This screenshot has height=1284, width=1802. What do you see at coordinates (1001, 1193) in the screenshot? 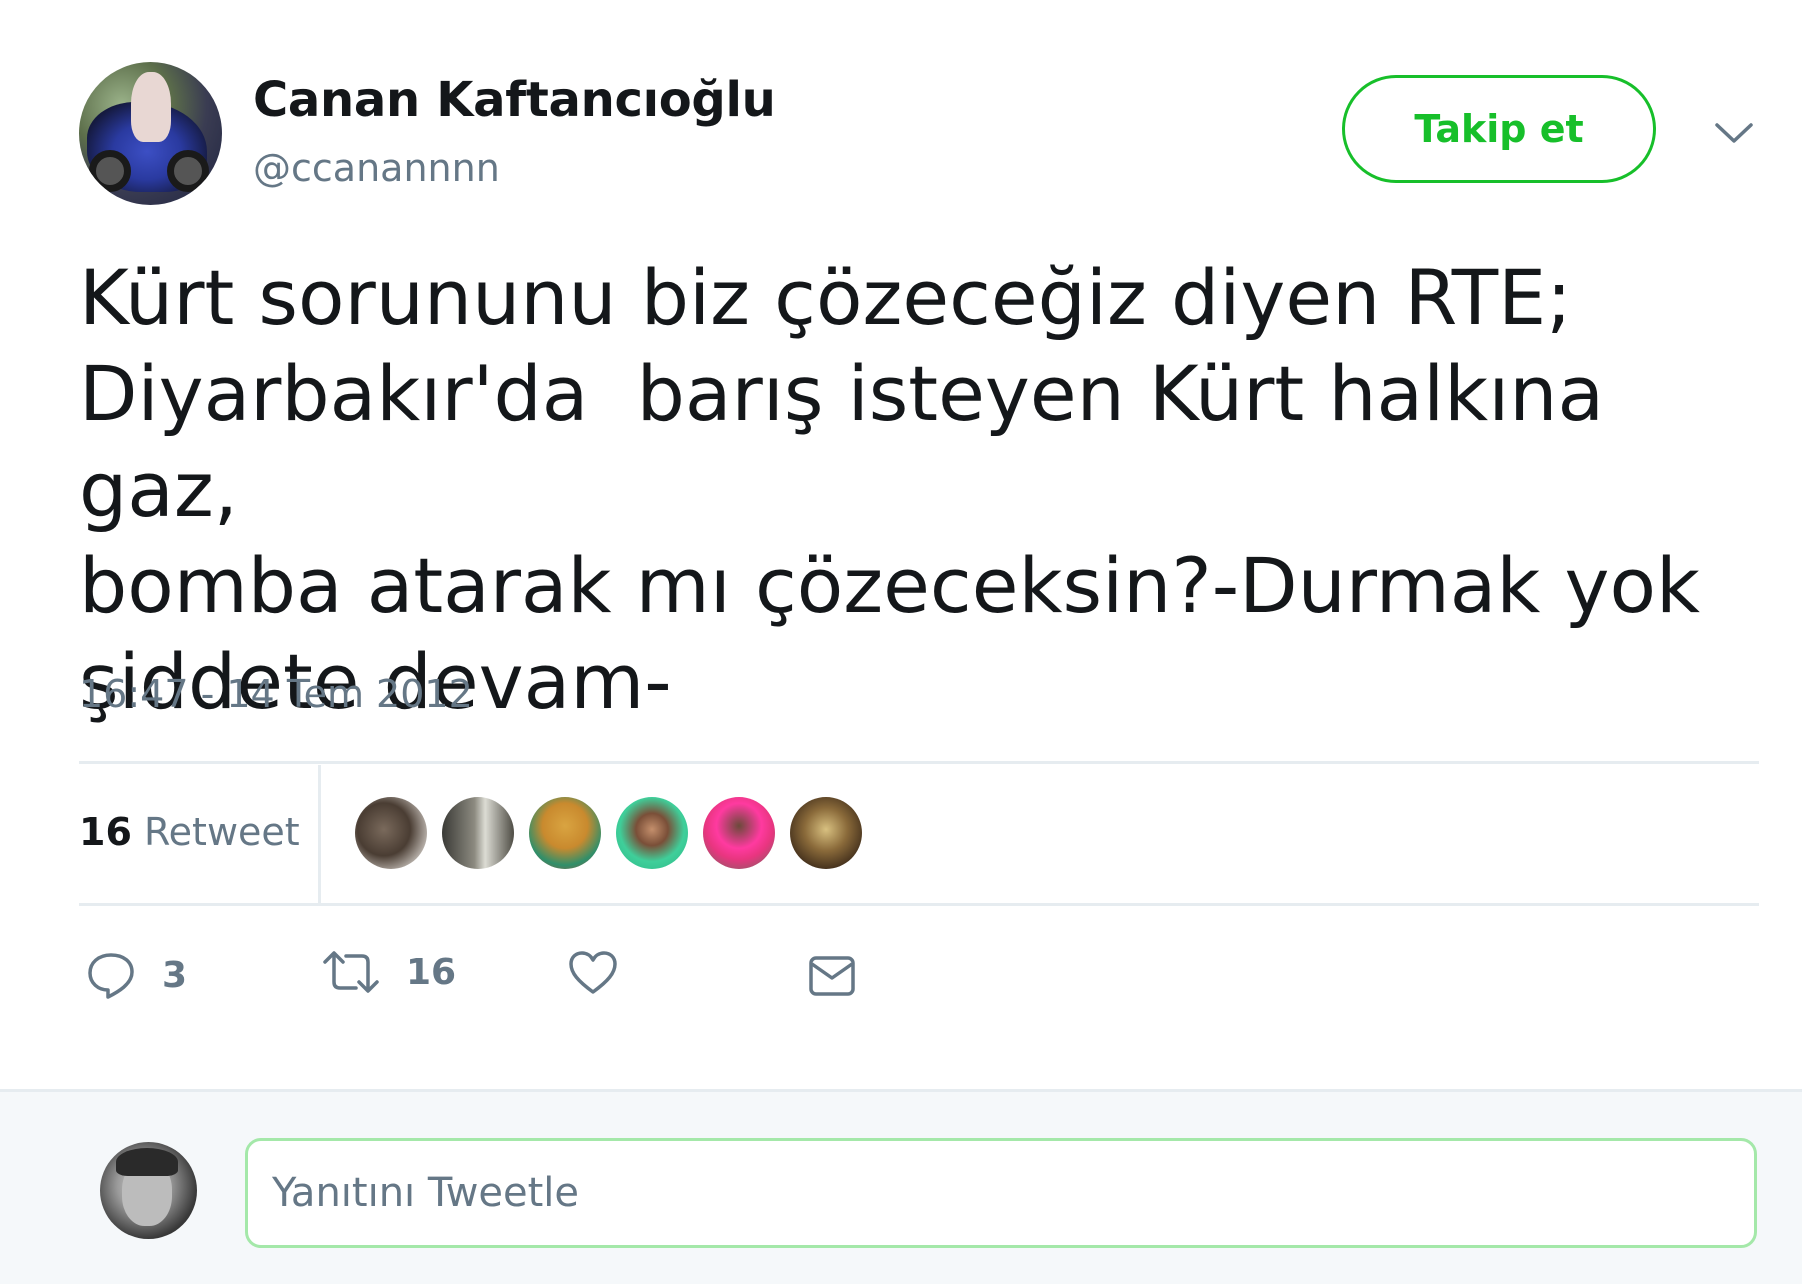
I see `reply-input: Yanıtını Tweetle` at bounding box center [1001, 1193].